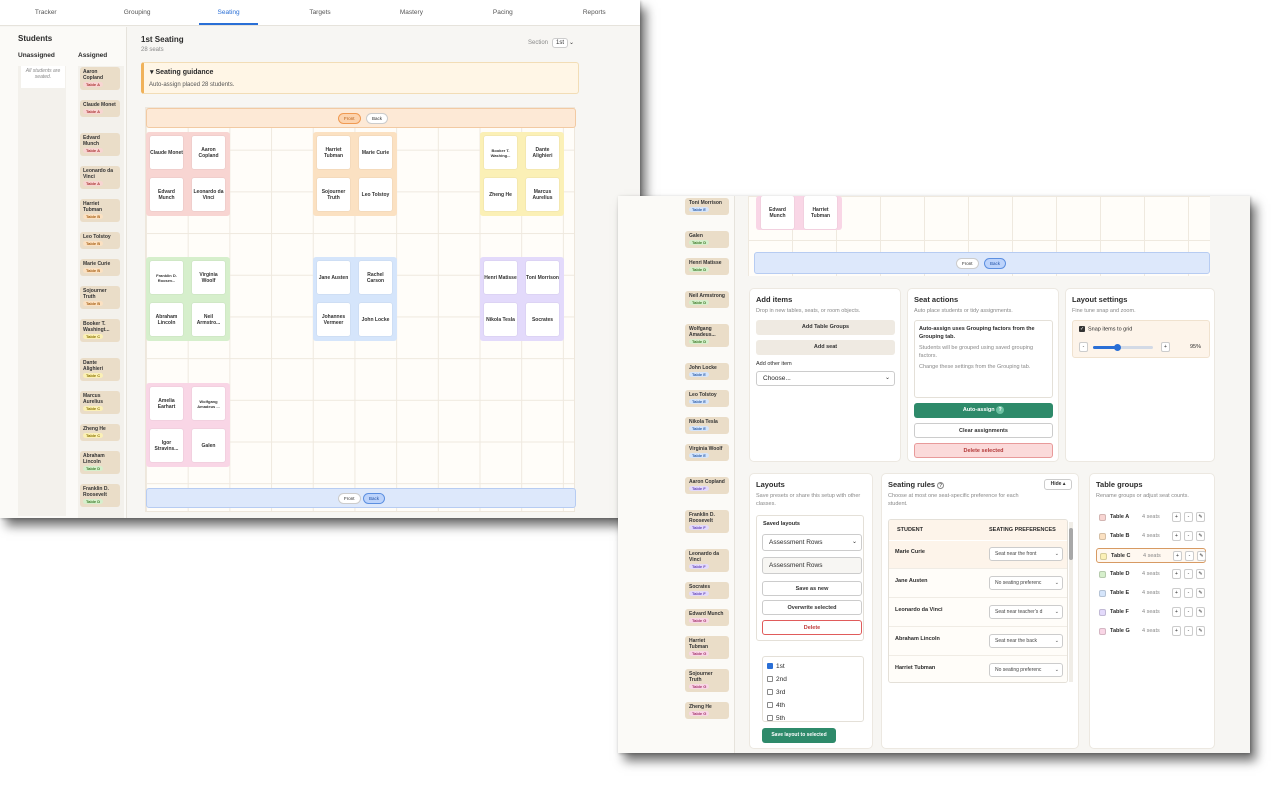  What do you see at coordinates (707, 206) in the screenshot?
I see `student-card: Toni Morrison Table E` at bounding box center [707, 206].